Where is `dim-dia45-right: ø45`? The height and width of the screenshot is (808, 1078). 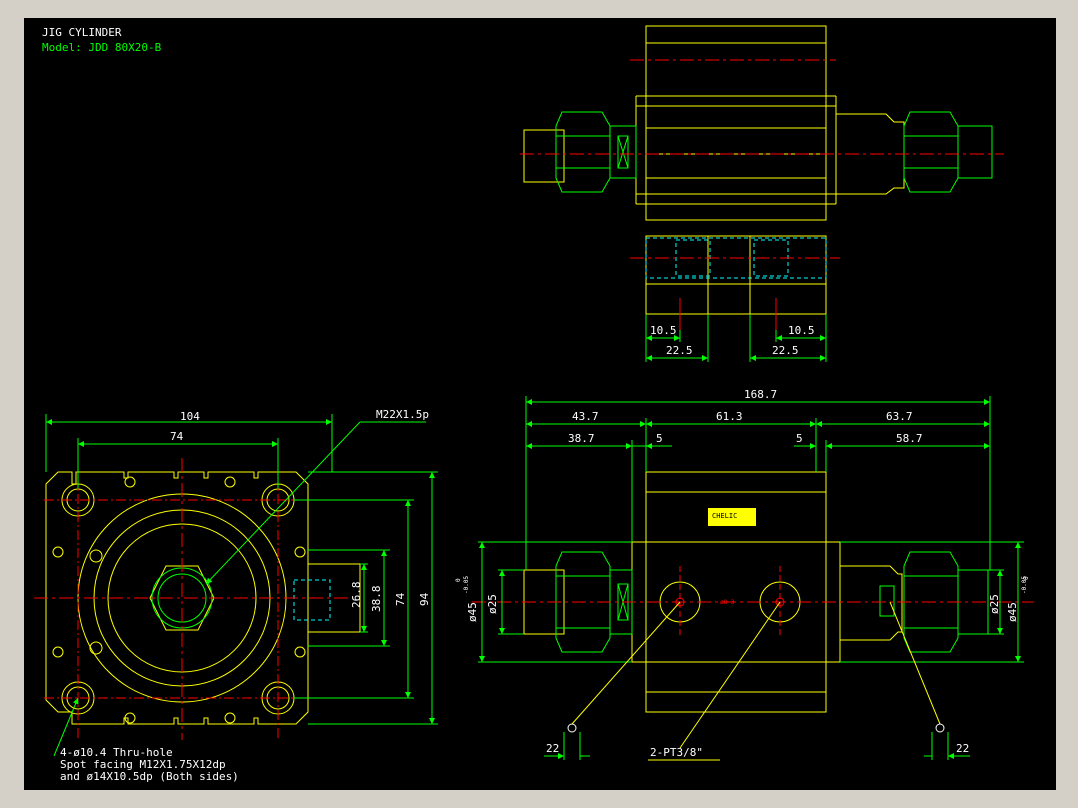 dim-dia45-right: ø45 is located at coordinates (1012, 612).